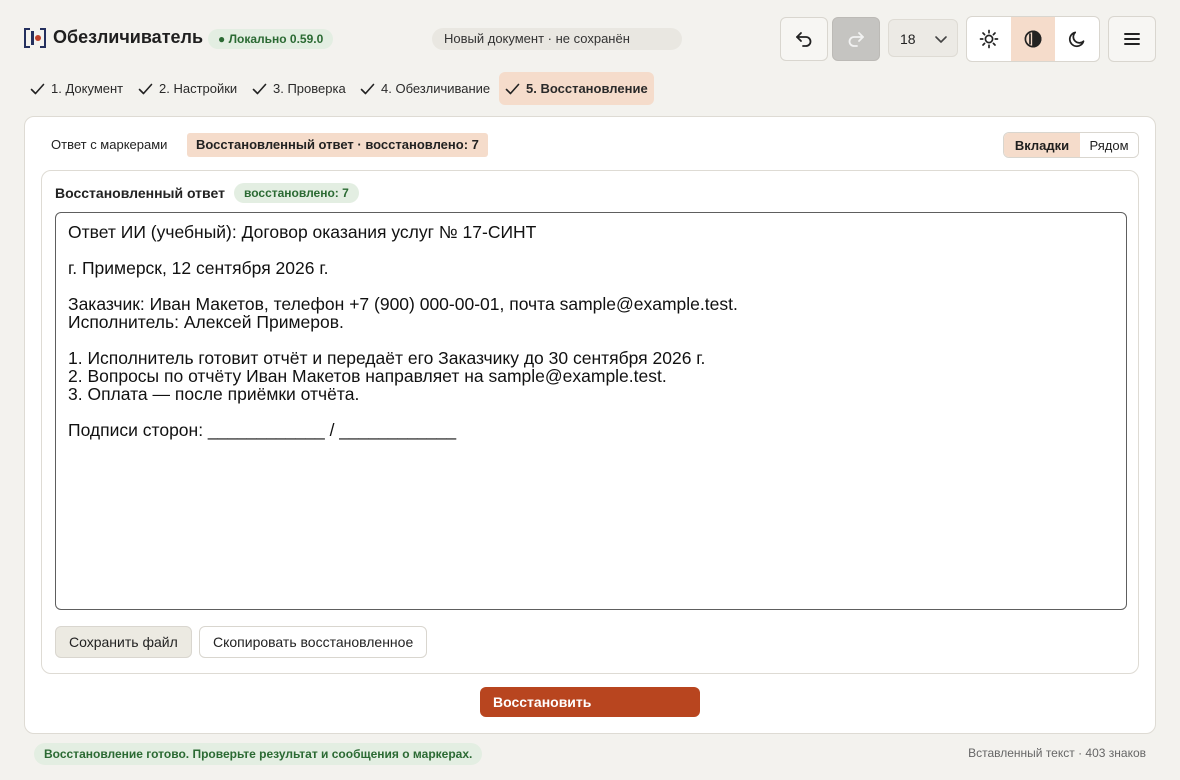  Describe the element at coordinates (587, 88) in the screenshot. I see `step-label: 5. Восстановление` at that location.